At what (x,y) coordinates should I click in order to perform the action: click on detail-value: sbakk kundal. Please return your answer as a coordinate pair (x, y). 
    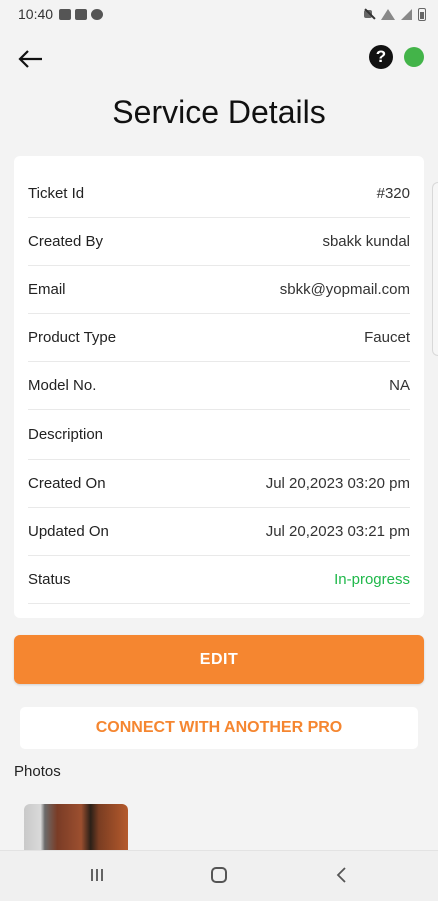
    Looking at the image, I should click on (366, 241).